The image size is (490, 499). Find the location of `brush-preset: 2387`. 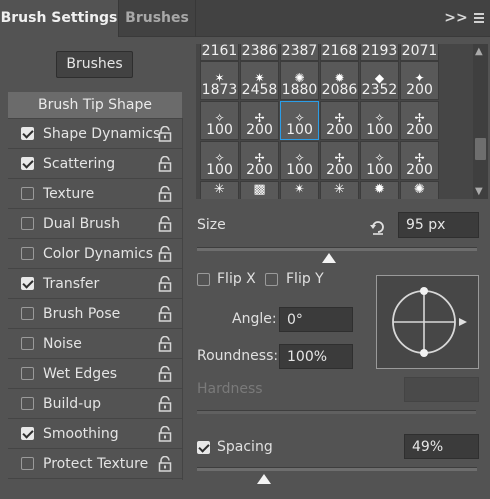

brush-preset: 2387 is located at coordinates (299, 52).